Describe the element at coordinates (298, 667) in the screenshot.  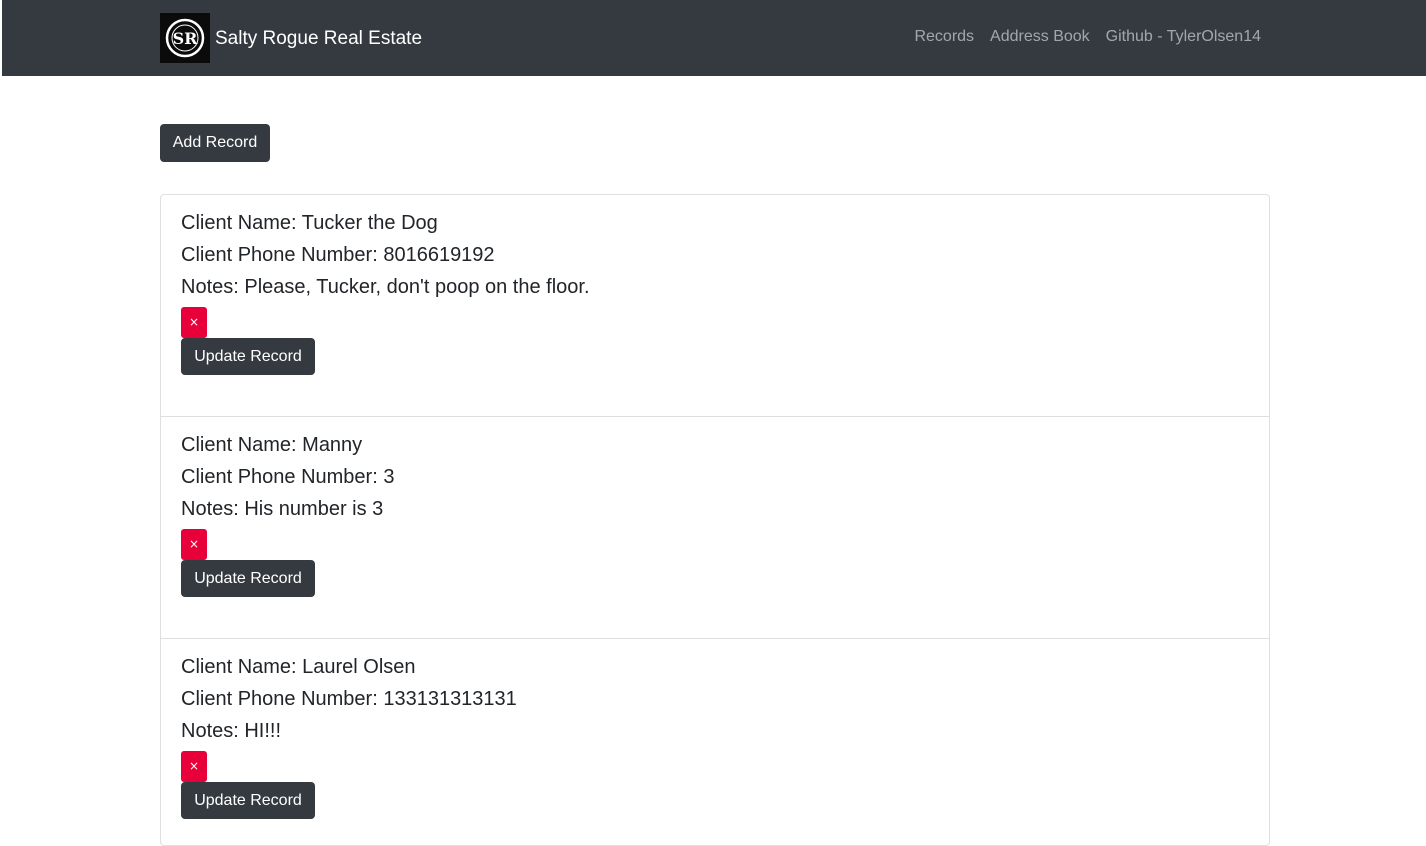
I see `client-name: Client Name: Laurel Olsen` at that location.